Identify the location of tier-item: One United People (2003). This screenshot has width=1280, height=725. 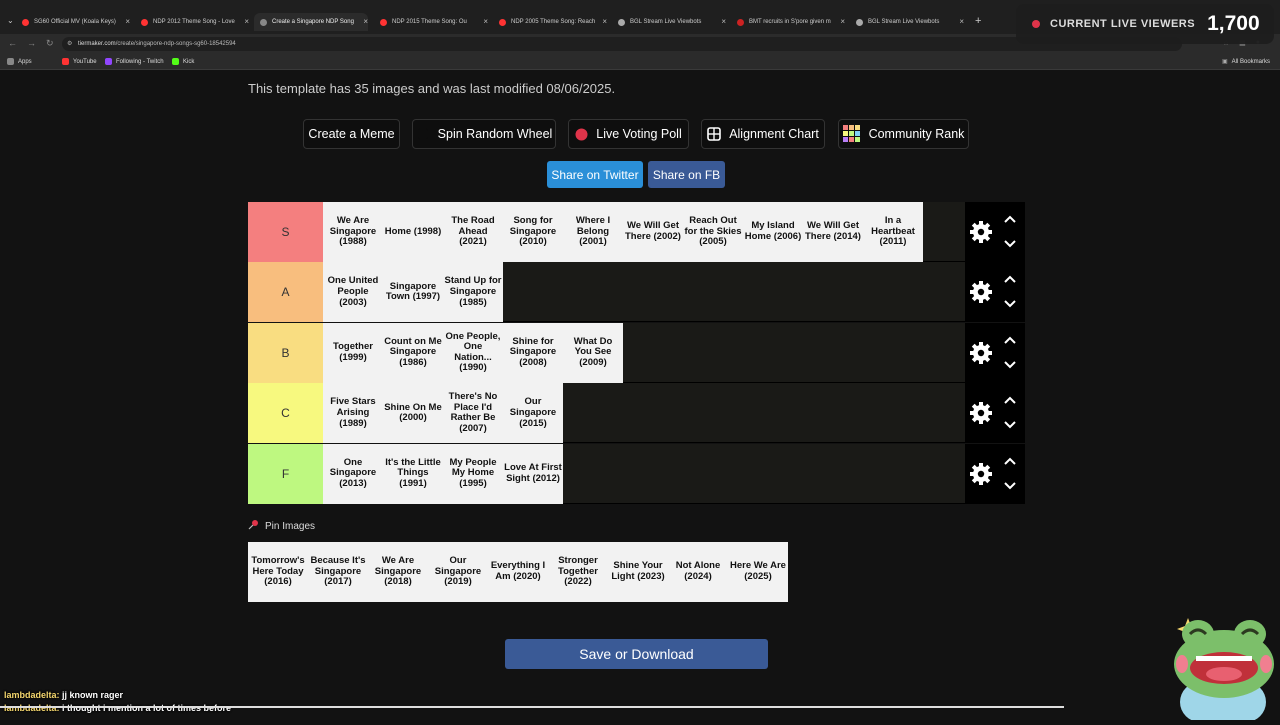
(353, 292).